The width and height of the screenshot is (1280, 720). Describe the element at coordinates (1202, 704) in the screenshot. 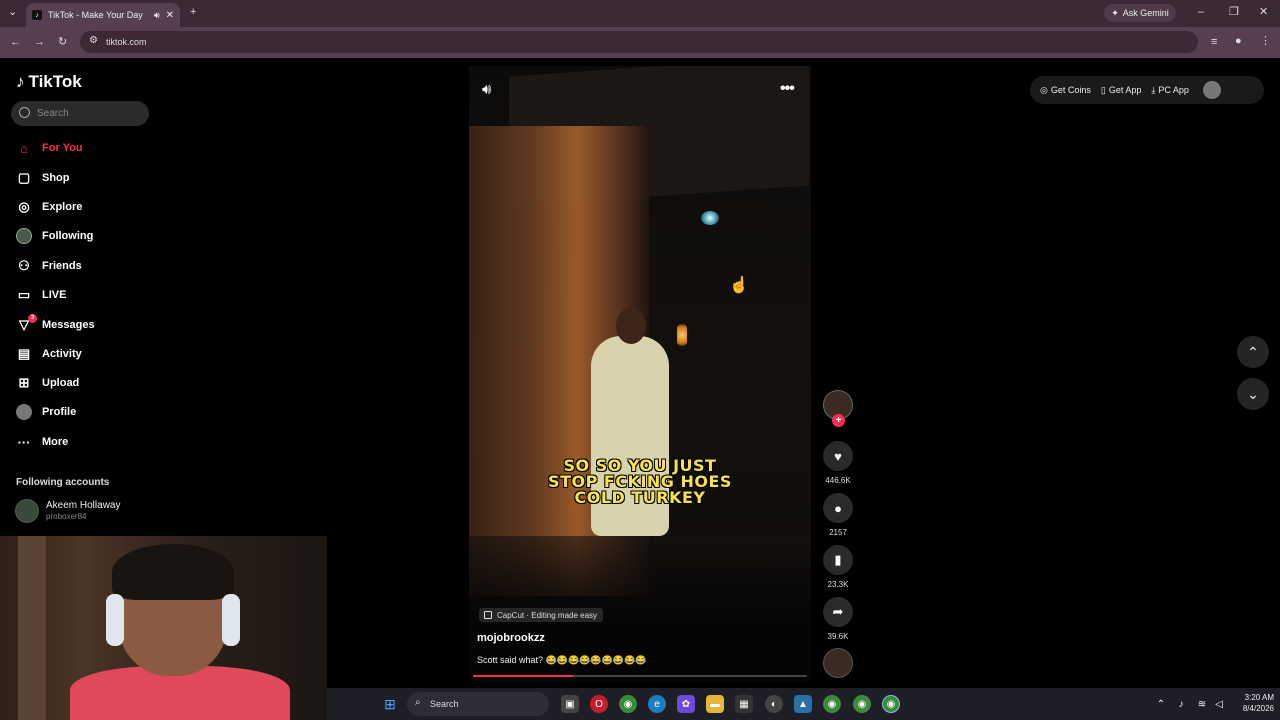

I see `wifi-icon: ≋` at that location.